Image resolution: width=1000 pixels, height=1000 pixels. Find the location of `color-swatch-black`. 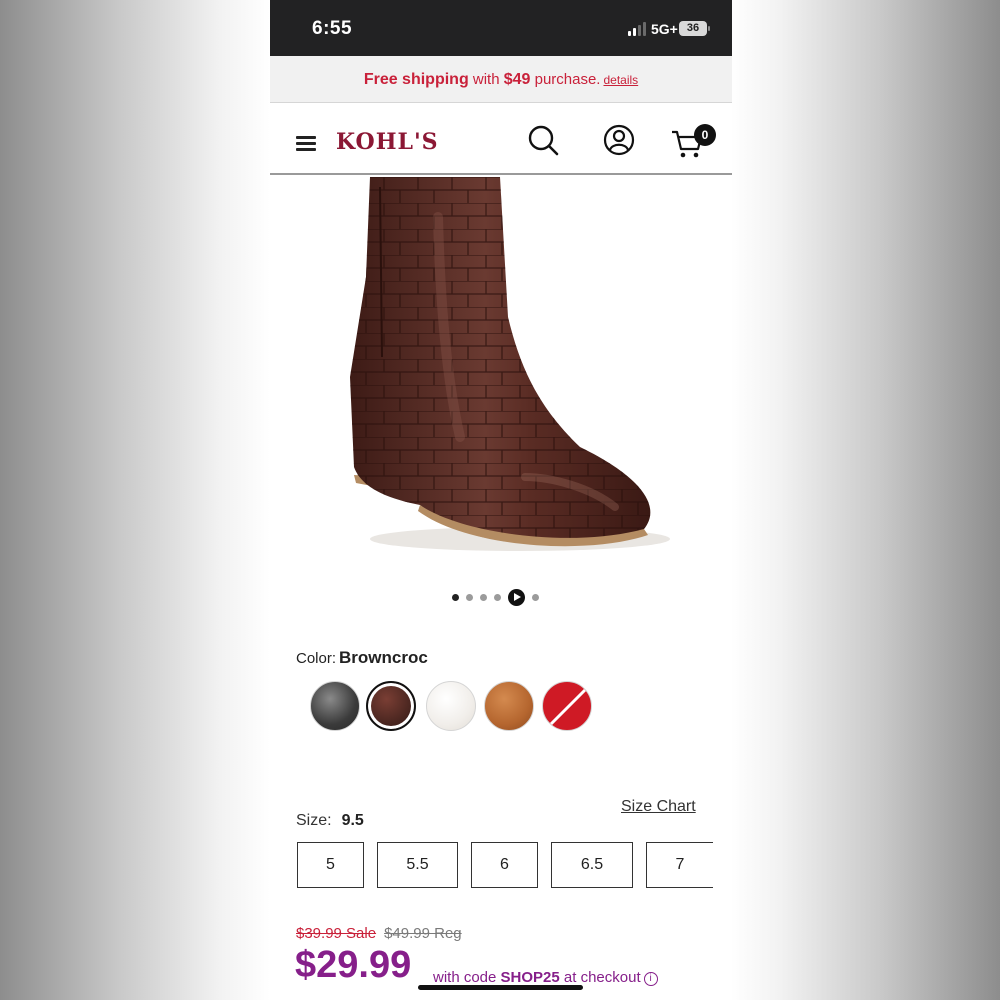

color-swatch-black is located at coordinates (335, 706).